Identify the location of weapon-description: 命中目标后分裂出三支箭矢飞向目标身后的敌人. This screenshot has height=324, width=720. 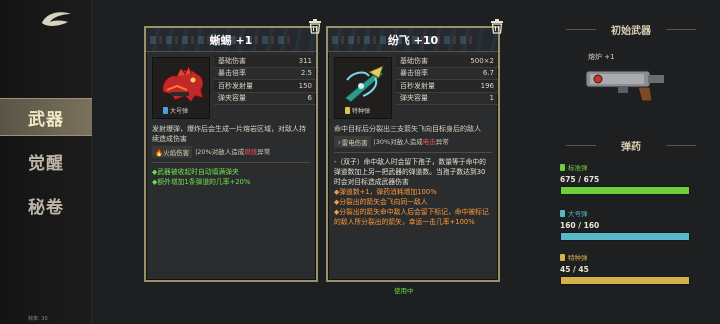
(407, 129).